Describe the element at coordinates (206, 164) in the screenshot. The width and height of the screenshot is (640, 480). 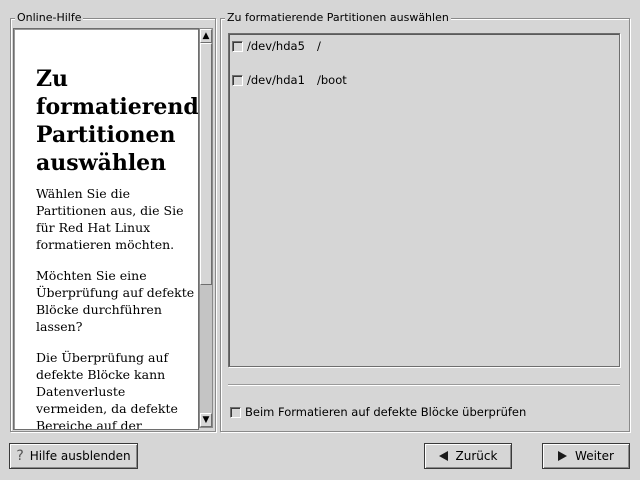
I see `scroll-thumb` at that location.